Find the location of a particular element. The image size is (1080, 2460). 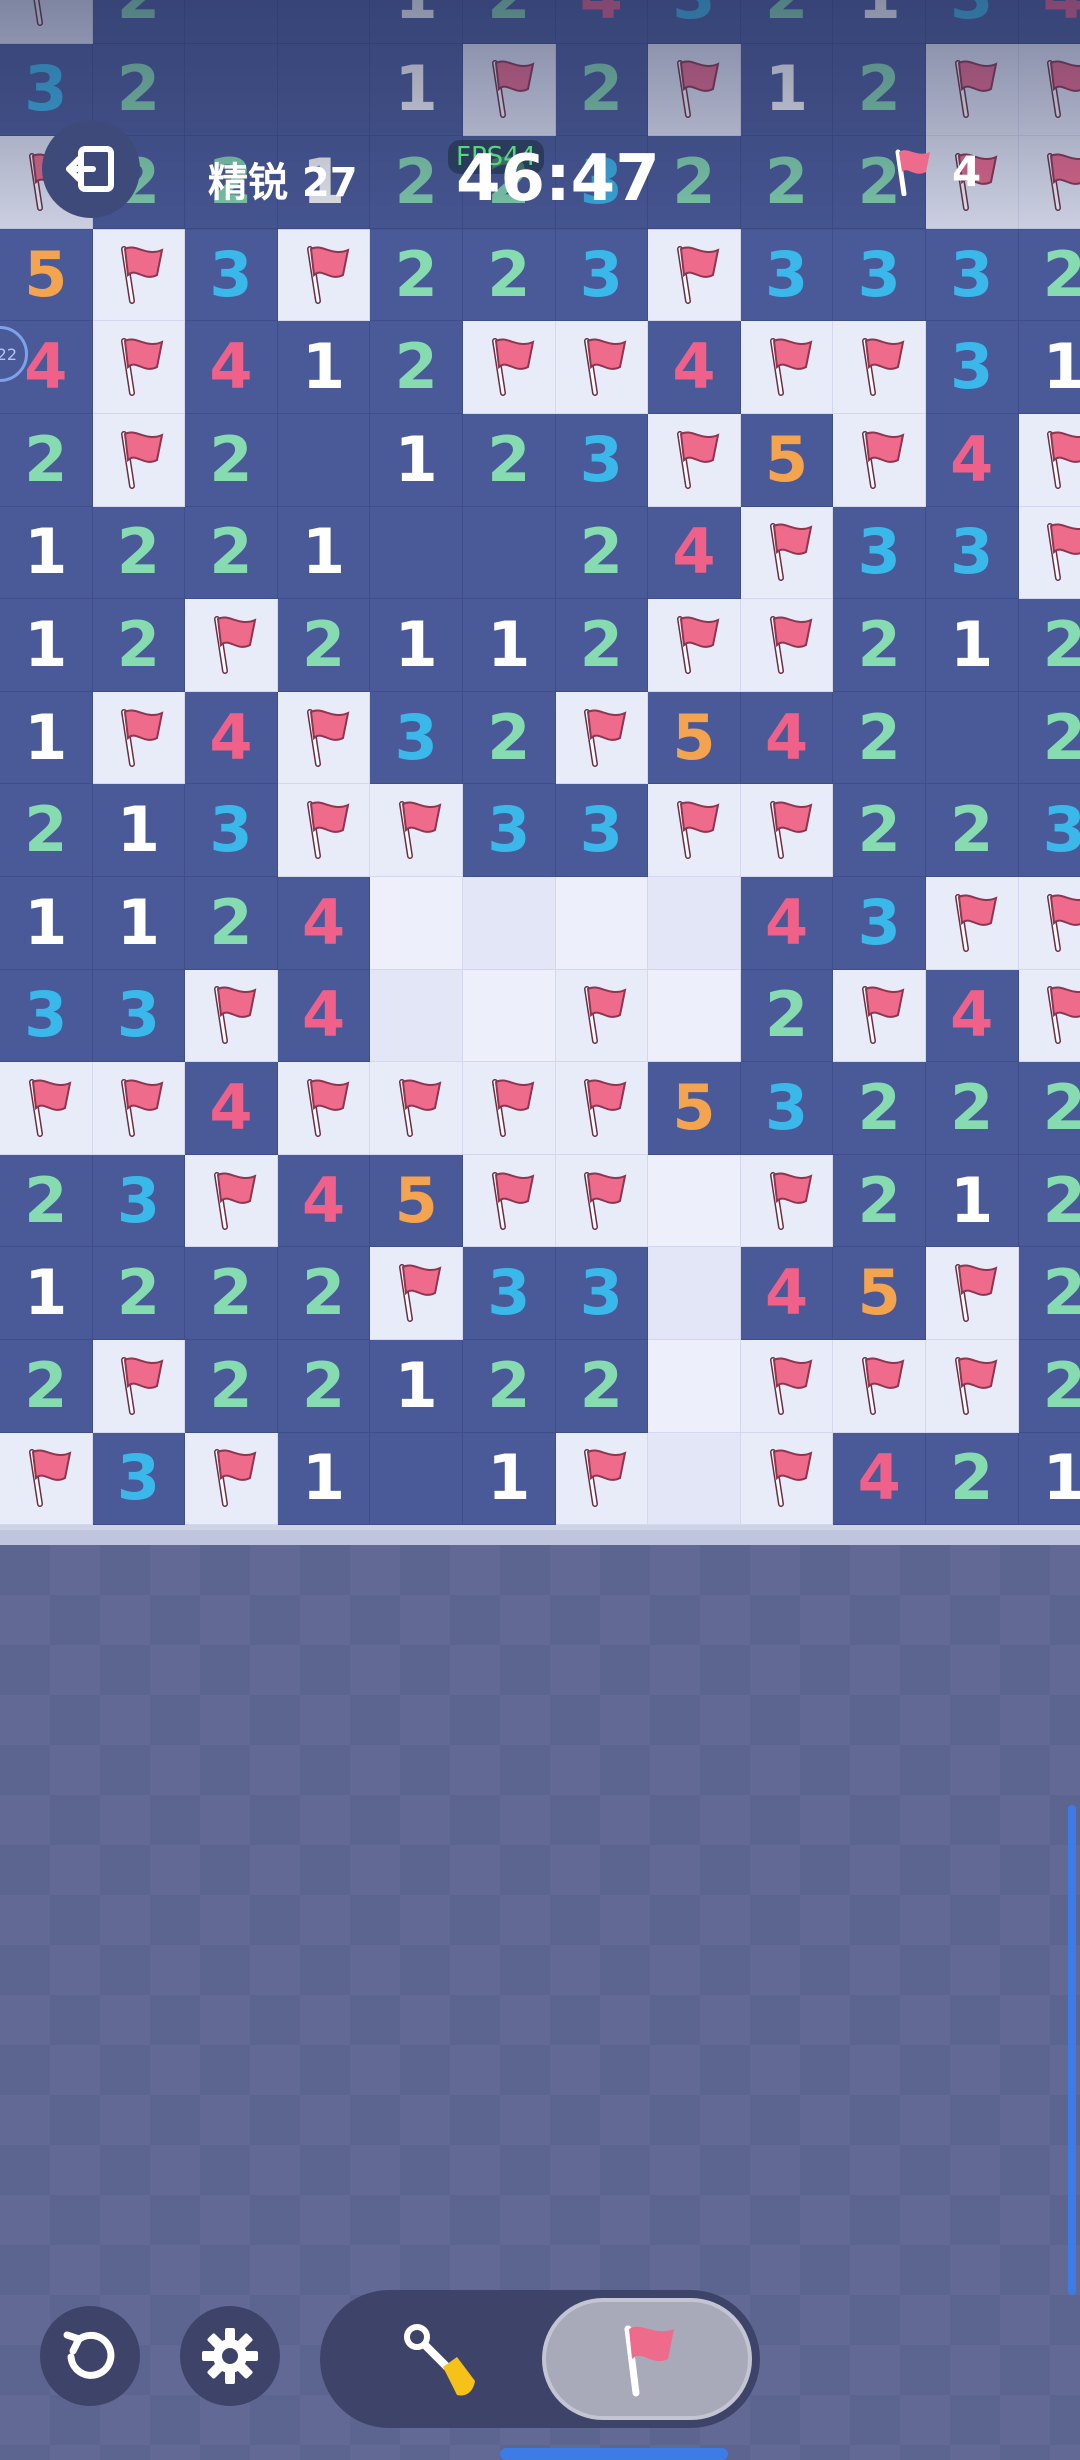

settings-button is located at coordinates (230, 2356).